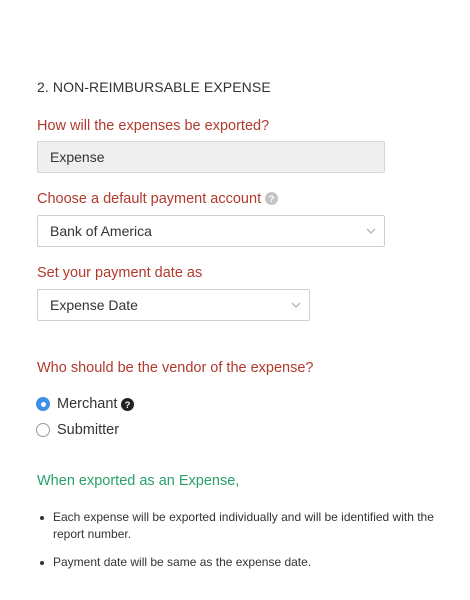 This screenshot has width=470, height=600. Describe the element at coordinates (149, 199) in the screenshot. I see `payment-account-label: Choose a default payment account` at that location.